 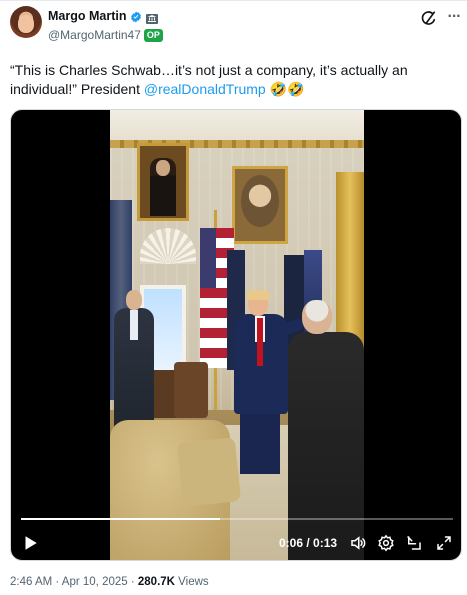 I want to click on verified-badge-icon, so click(x=136, y=16).